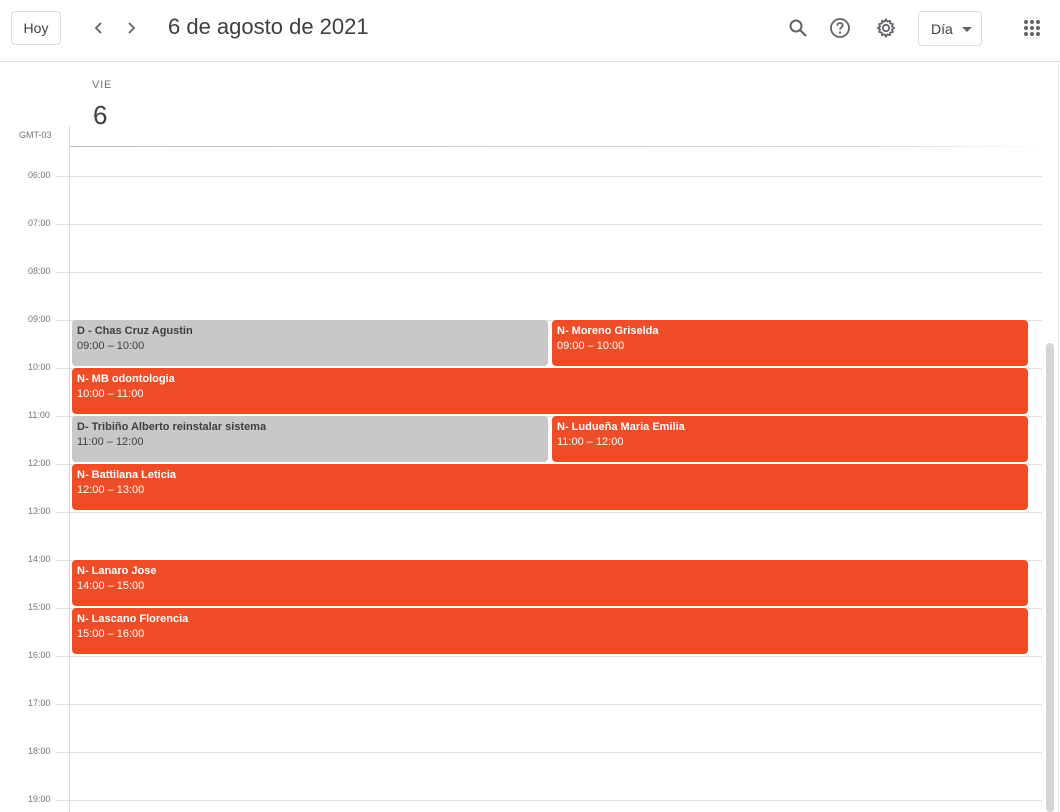 The image size is (1060, 812). Describe the element at coordinates (790, 439) in the screenshot. I see `calendar-event: N- Ludueña Maria Emilia 11:00 – 12:00` at that location.